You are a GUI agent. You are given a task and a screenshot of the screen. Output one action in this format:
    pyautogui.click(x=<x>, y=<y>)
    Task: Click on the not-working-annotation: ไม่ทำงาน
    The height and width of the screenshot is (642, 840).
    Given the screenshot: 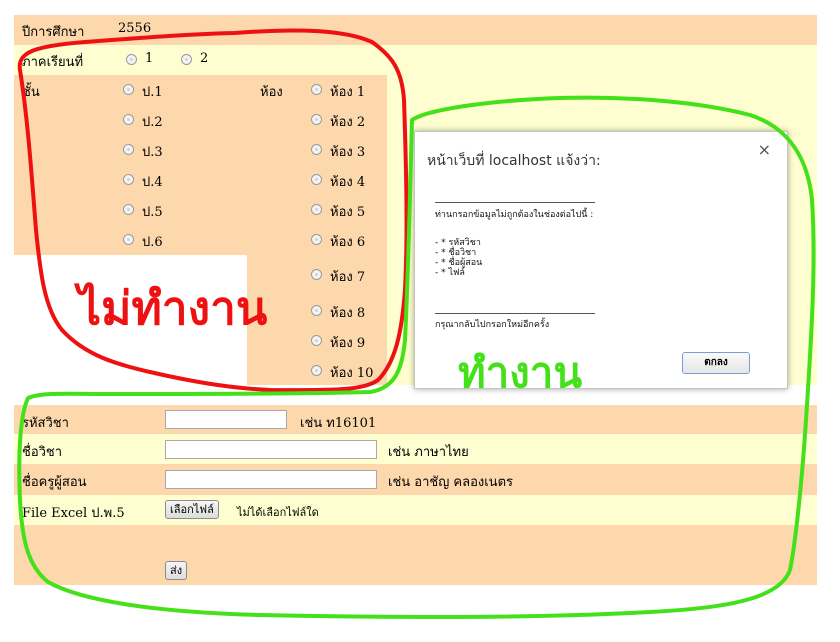 What is the action you would take?
    pyautogui.click(x=173, y=308)
    